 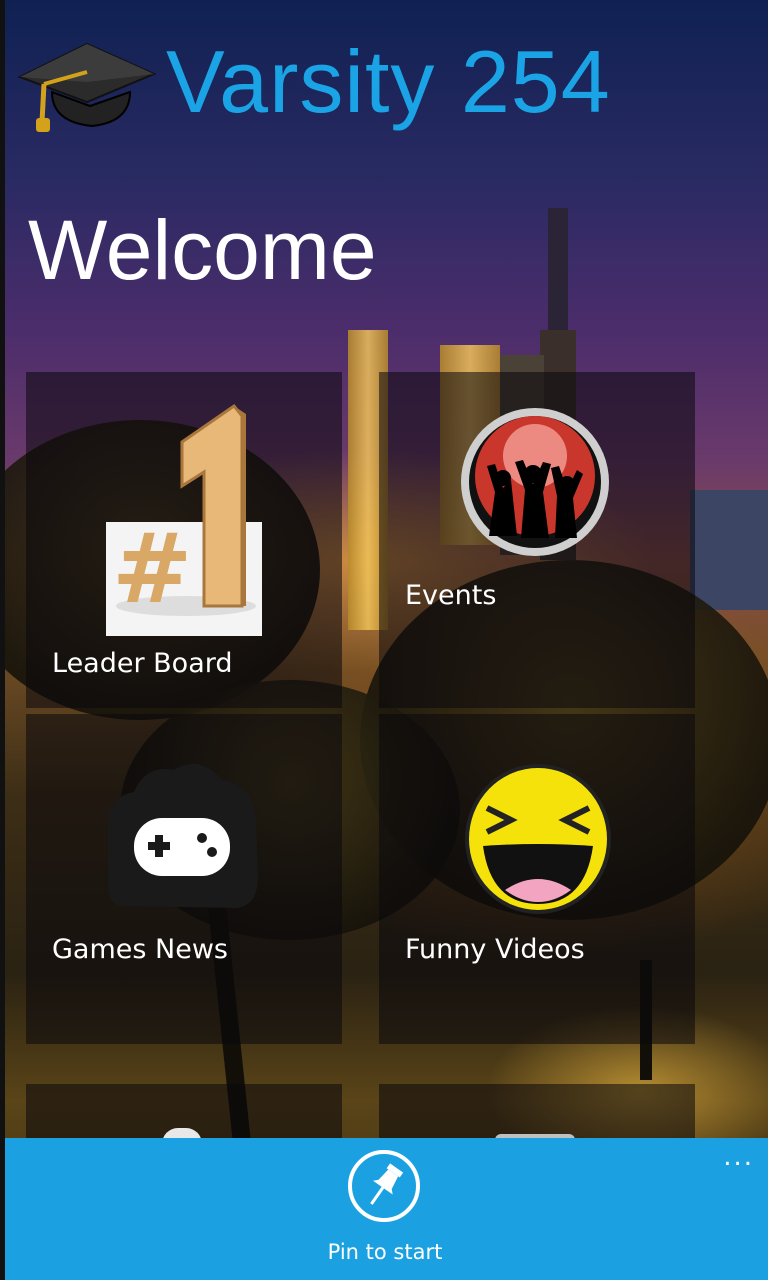 I want to click on pin-icon, so click(x=384, y=1186).